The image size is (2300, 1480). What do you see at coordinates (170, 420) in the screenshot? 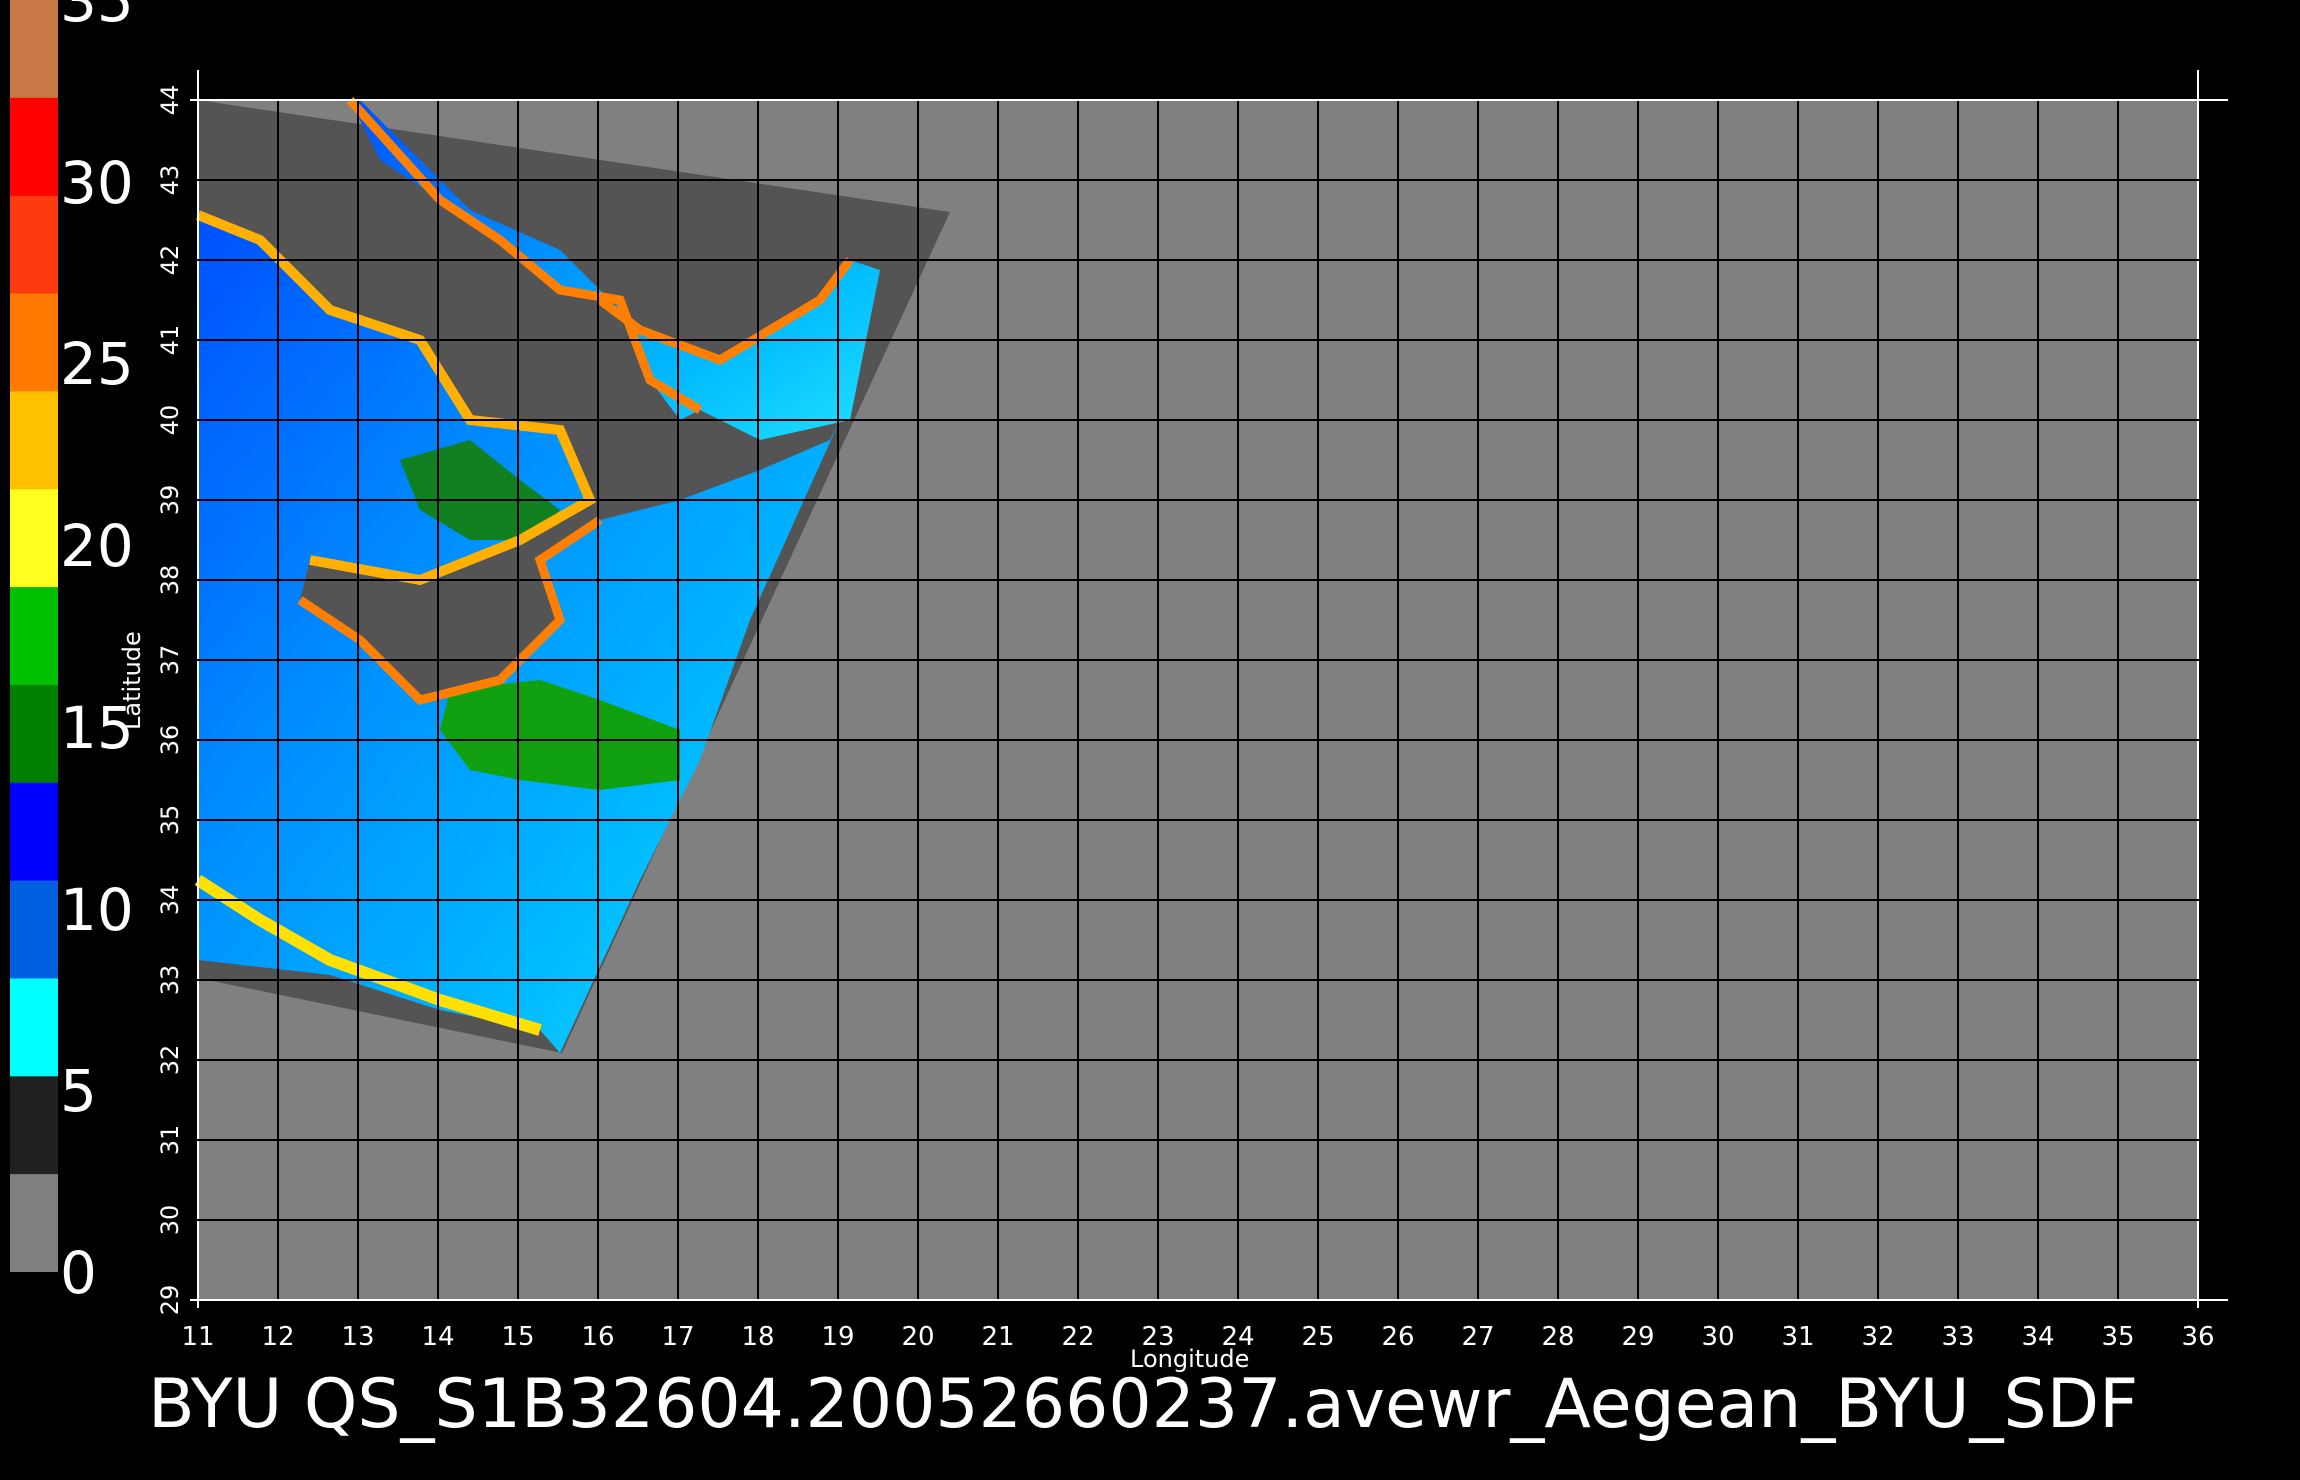
I see `y-tick-label: 40` at bounding box center [170, 420].